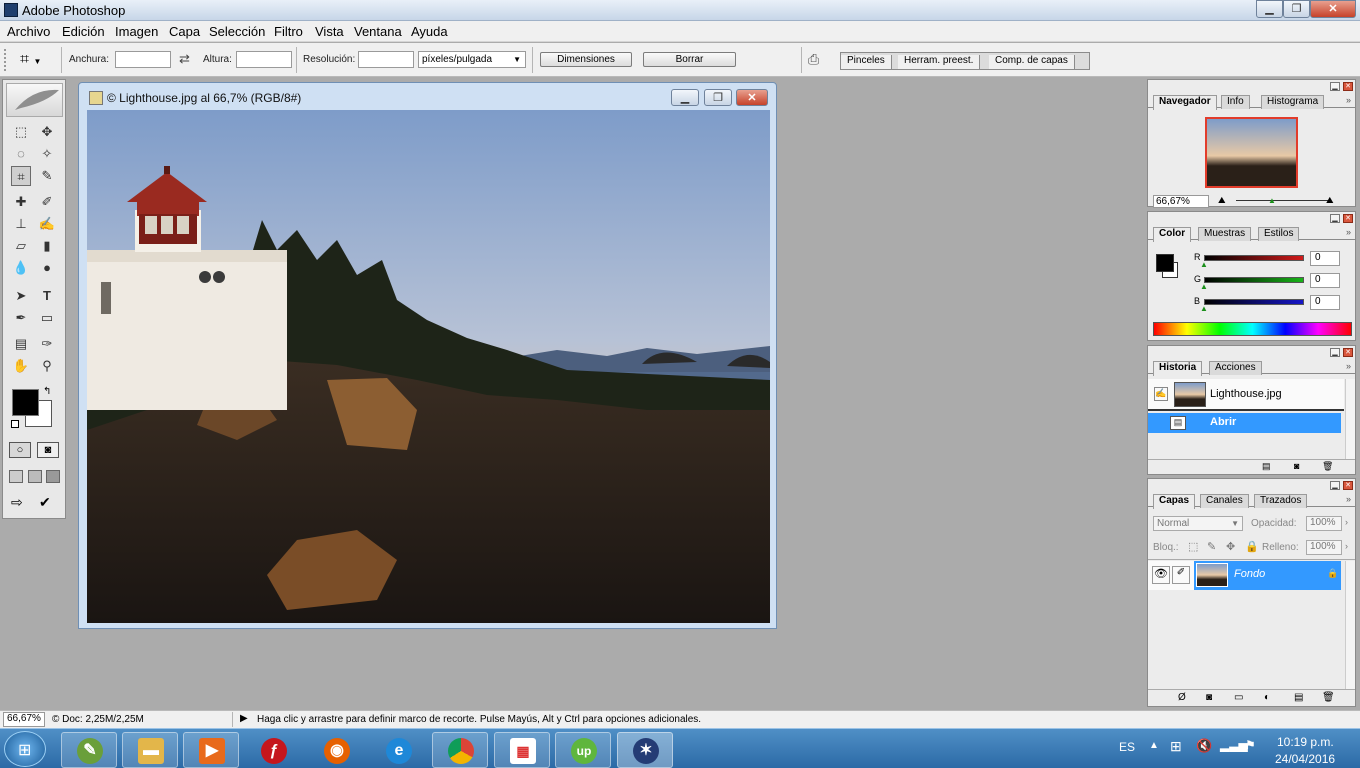 The image size is (1360, 768). I want to click on jump-to-imageready-icon: ⇨, so click(17, 502).